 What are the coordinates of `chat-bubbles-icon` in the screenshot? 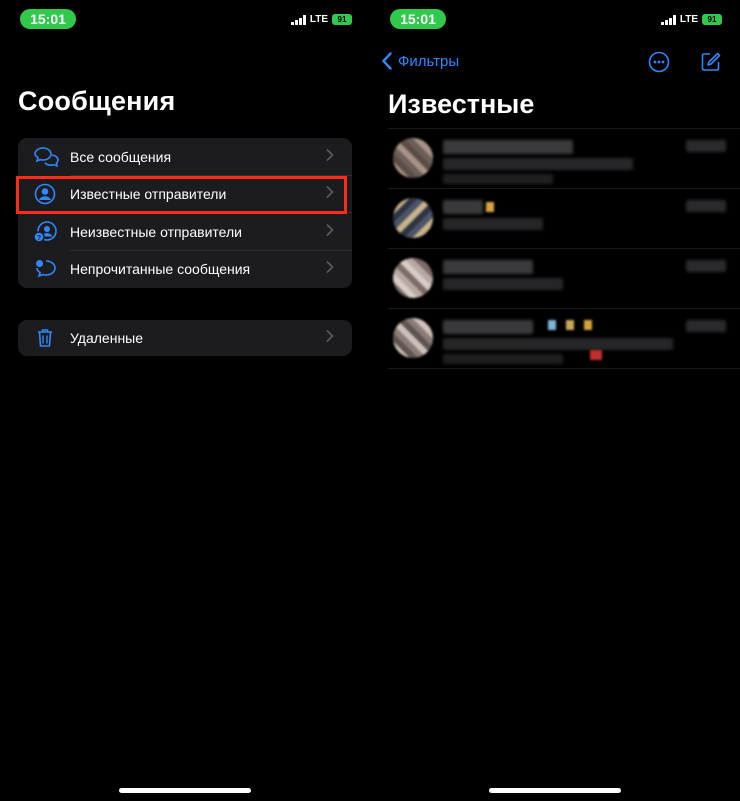 It's located at (46, 157).